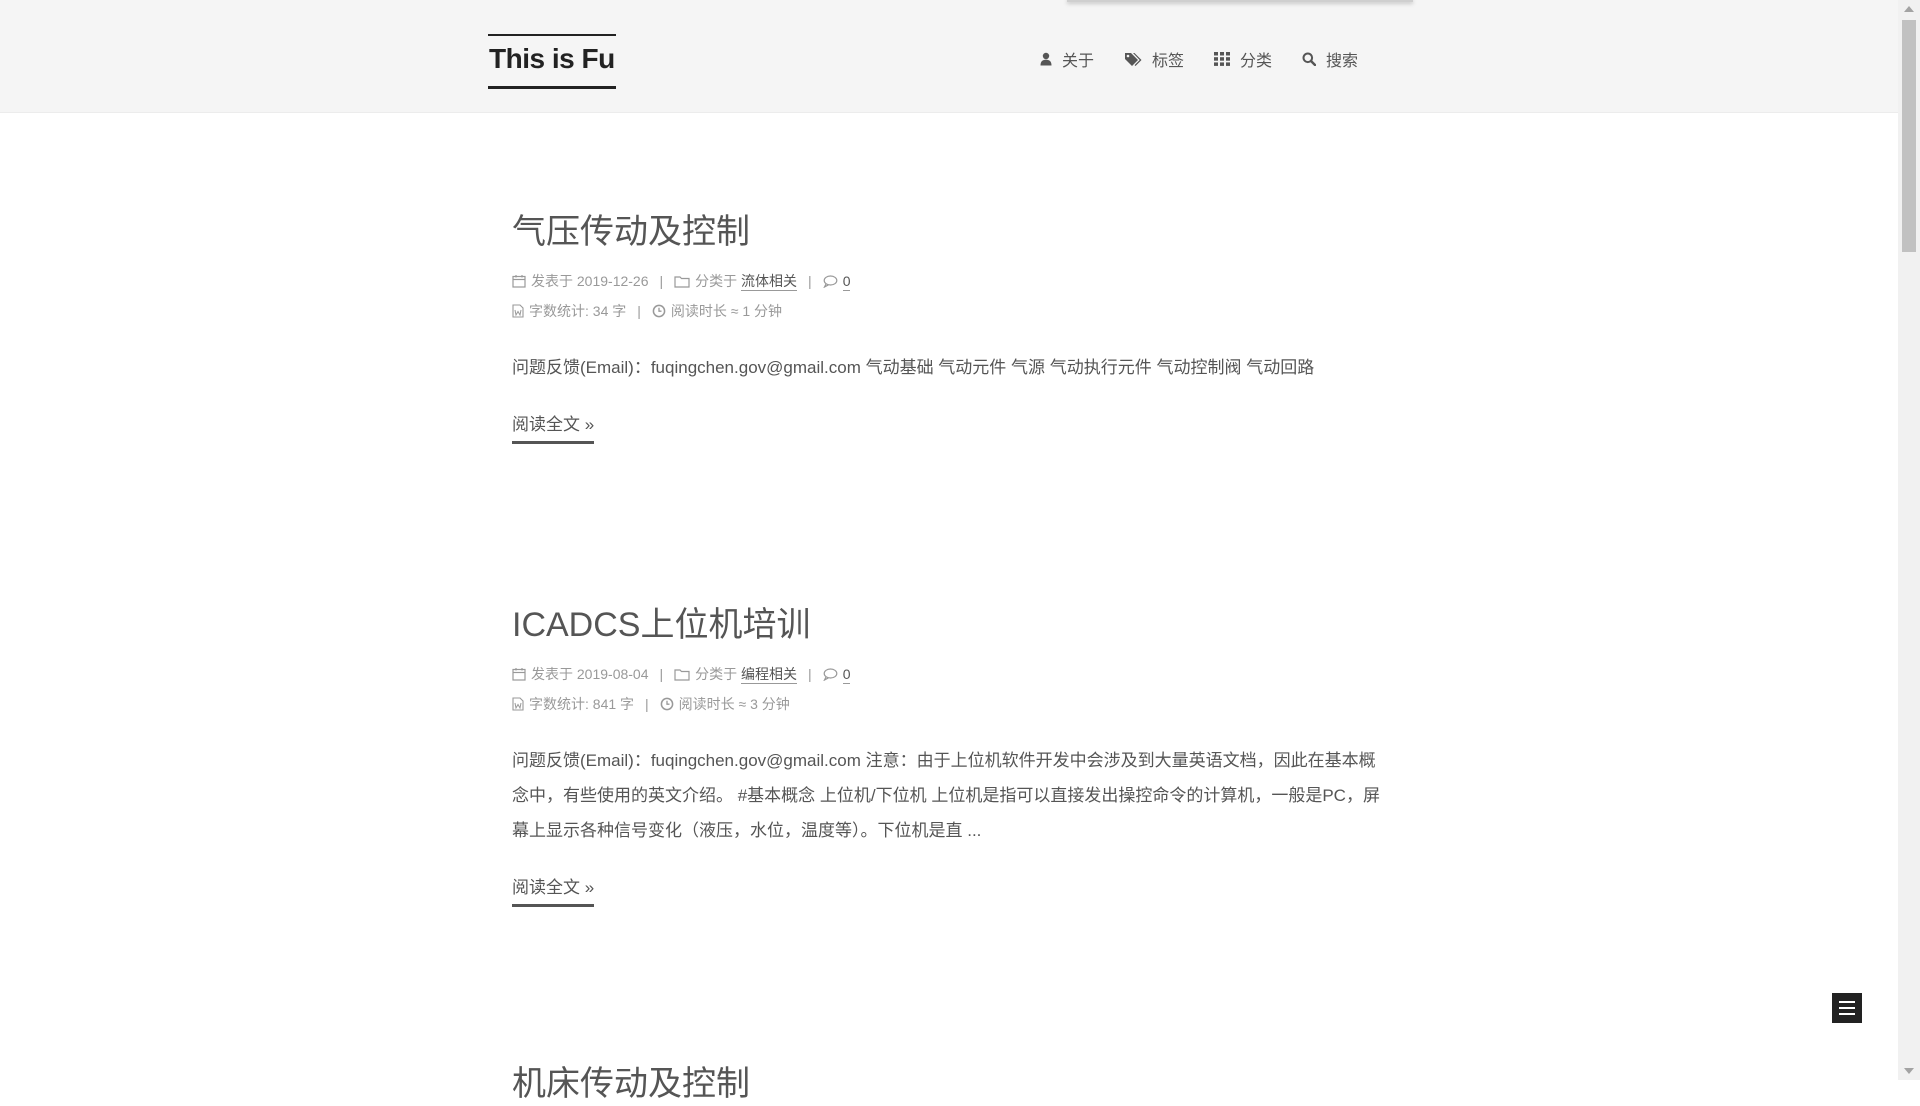 Image resolution: width=1920 pixels, height=1106 pixels. What do you see at coordinates (952, 674) in the screenshot?
I see `post-meta: 发表于 2019-08-04 | 分类于 编程相关 | 0` at bounding box center [952, 674].